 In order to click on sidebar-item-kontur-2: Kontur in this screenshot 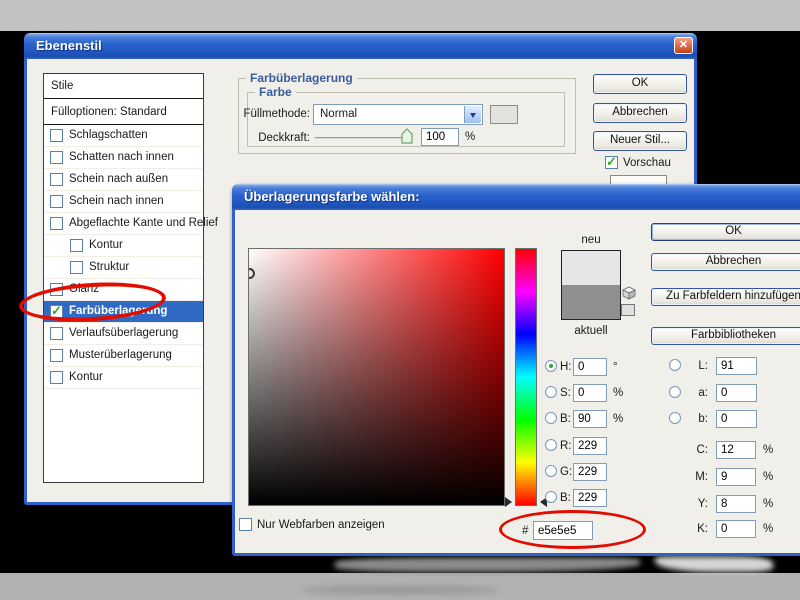, I will do `click(123, 378)`.